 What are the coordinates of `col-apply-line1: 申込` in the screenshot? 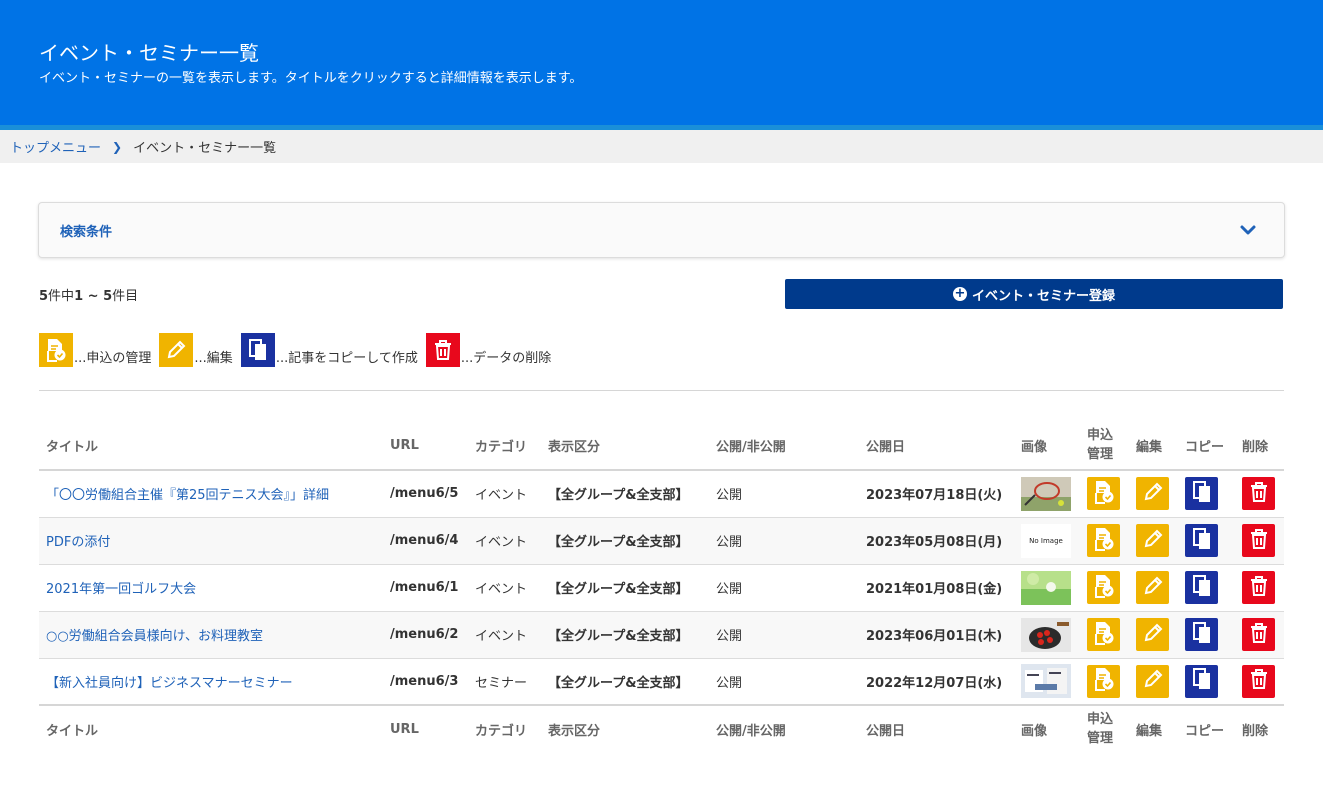 It's located at (1100, 435).